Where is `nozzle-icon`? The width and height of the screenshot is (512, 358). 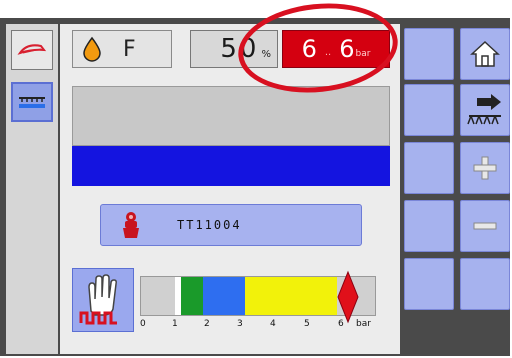
nozzle-icon is located at coordinates (131, 225).